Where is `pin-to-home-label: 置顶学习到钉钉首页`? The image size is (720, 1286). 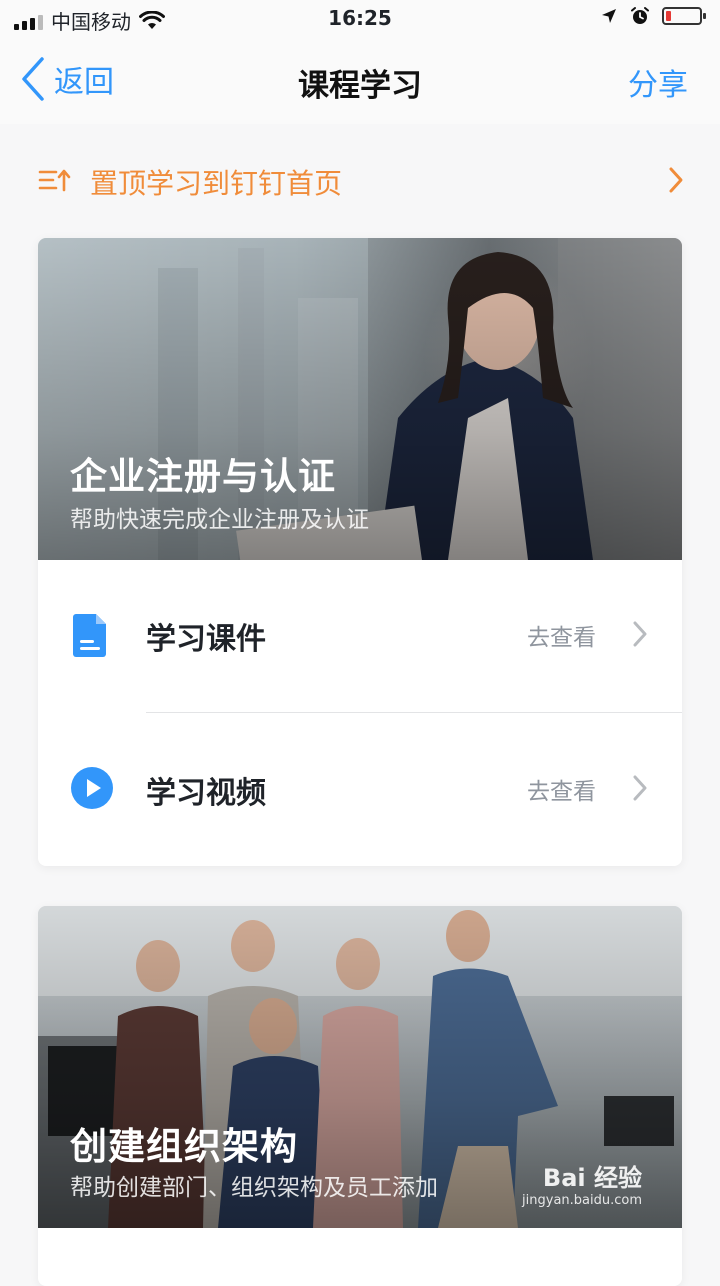 pin-to-home-label: 置顶学习到钉钉首页 is located at coordinates (216, 183).